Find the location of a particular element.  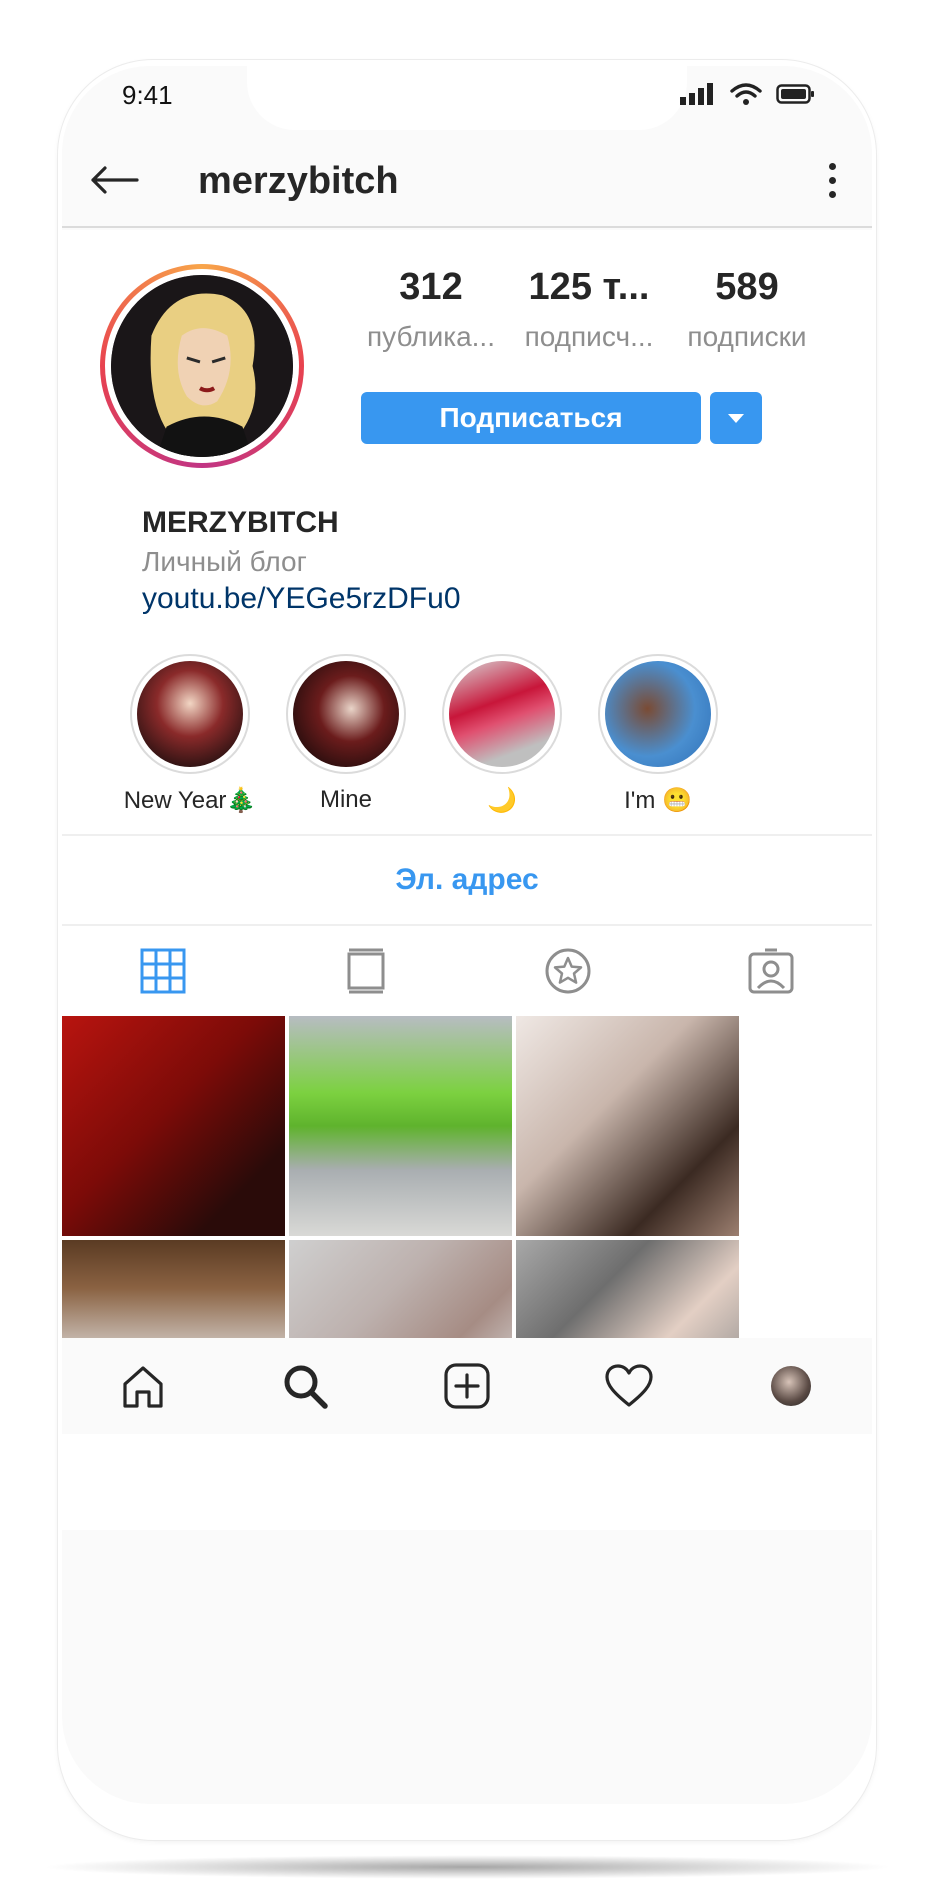

nav-activity is located at coordinates (629, 1386).